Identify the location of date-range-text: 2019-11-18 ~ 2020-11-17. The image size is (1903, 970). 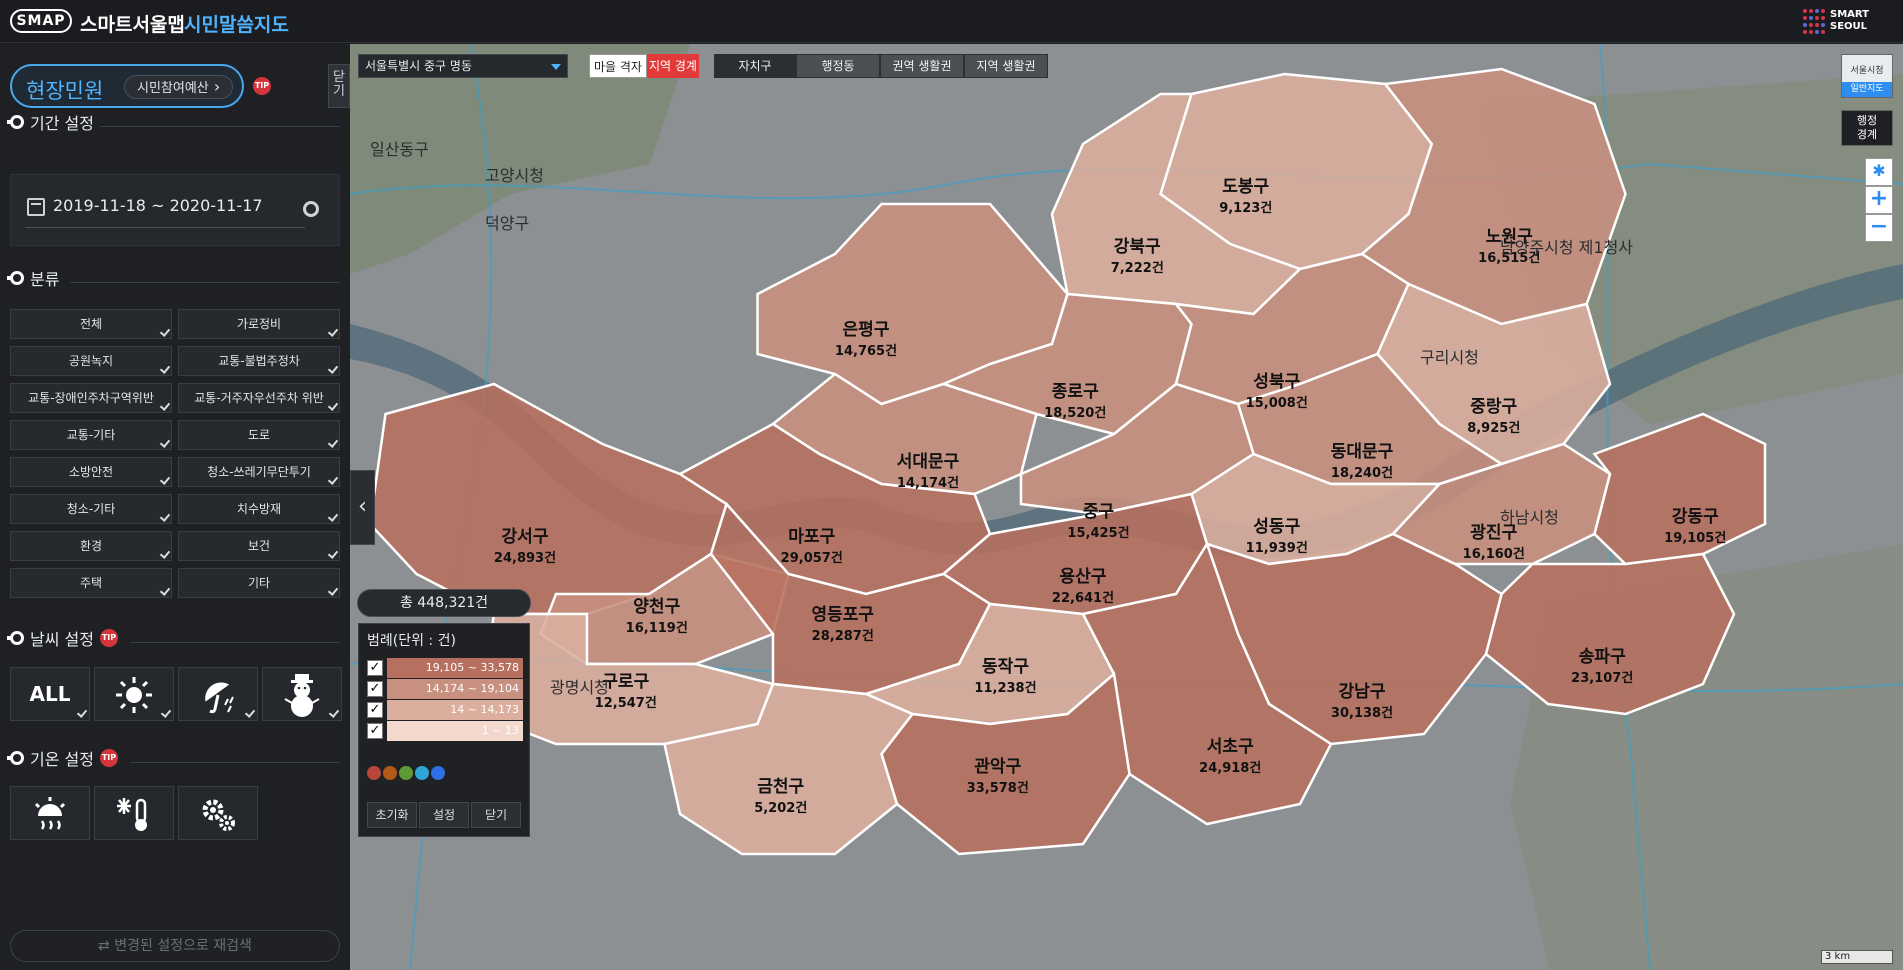
(158, 205).